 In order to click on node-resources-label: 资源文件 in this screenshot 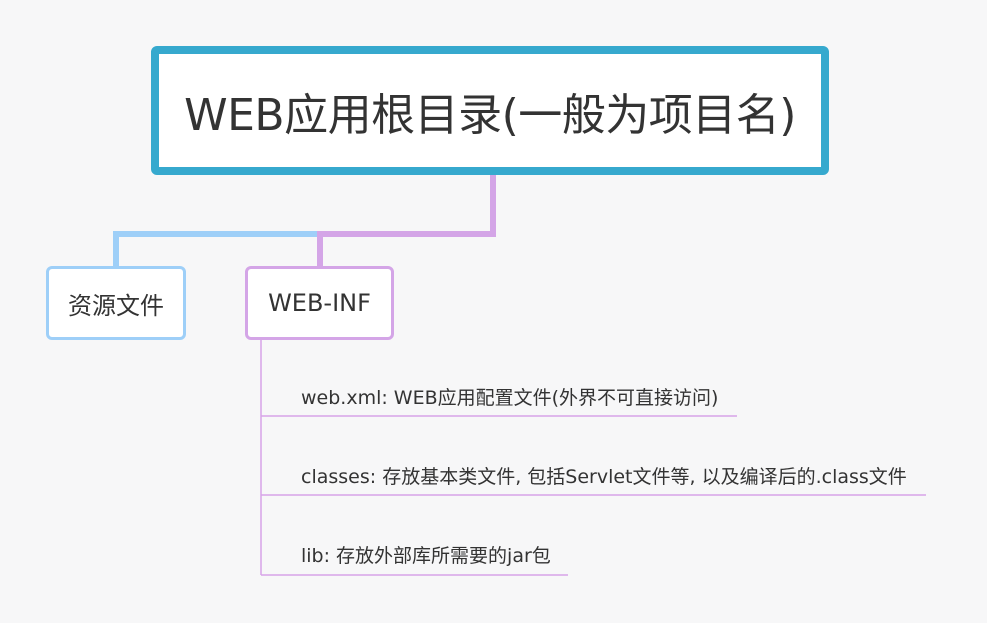, I will do `click(116, 305)`.